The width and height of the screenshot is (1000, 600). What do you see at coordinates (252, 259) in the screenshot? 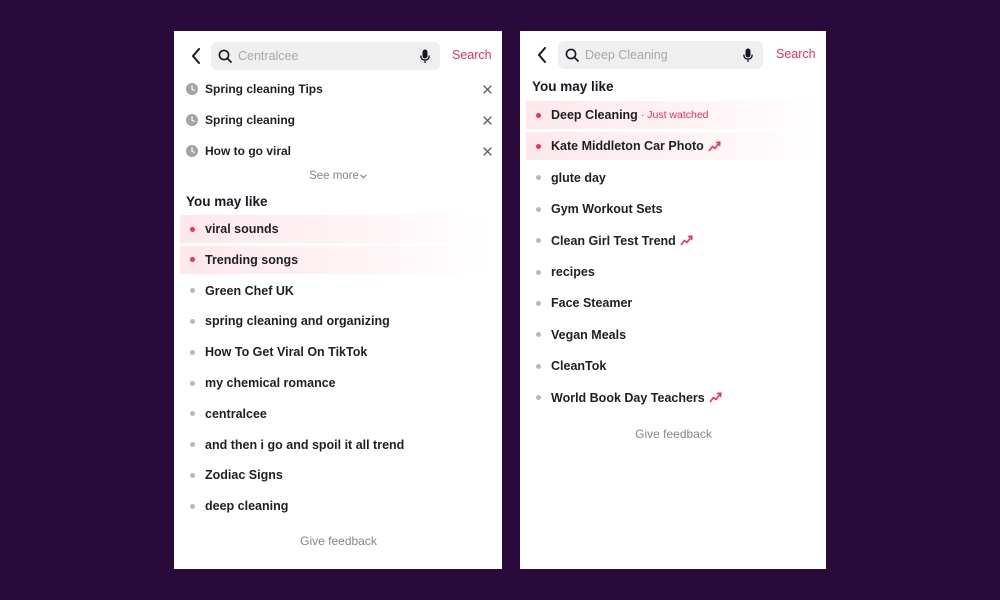
I see `suggestion-label: Trending songs` at bounding box center [252, 259].